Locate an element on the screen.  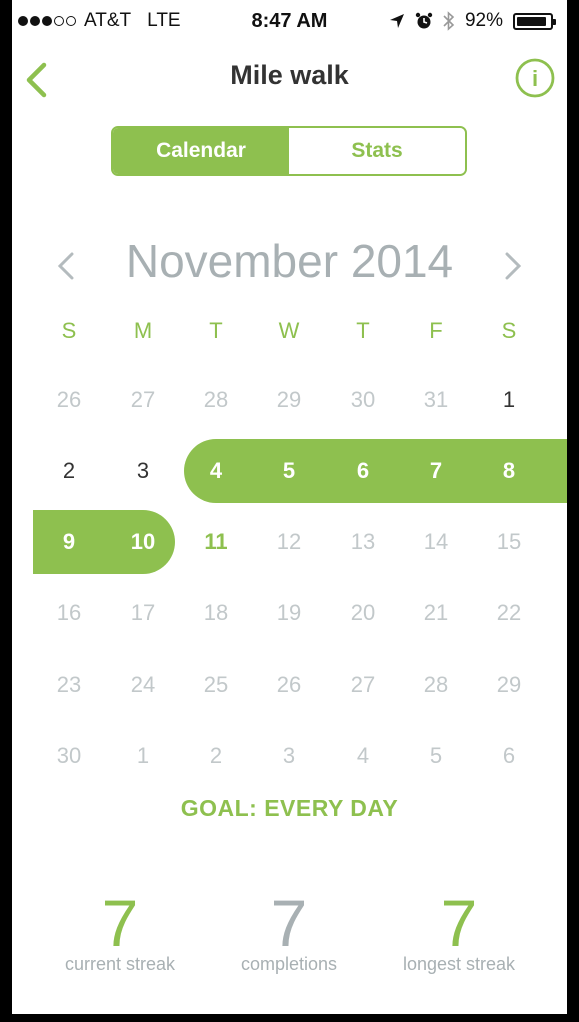
stat-label: current streak is located at coordinates (120, 964).